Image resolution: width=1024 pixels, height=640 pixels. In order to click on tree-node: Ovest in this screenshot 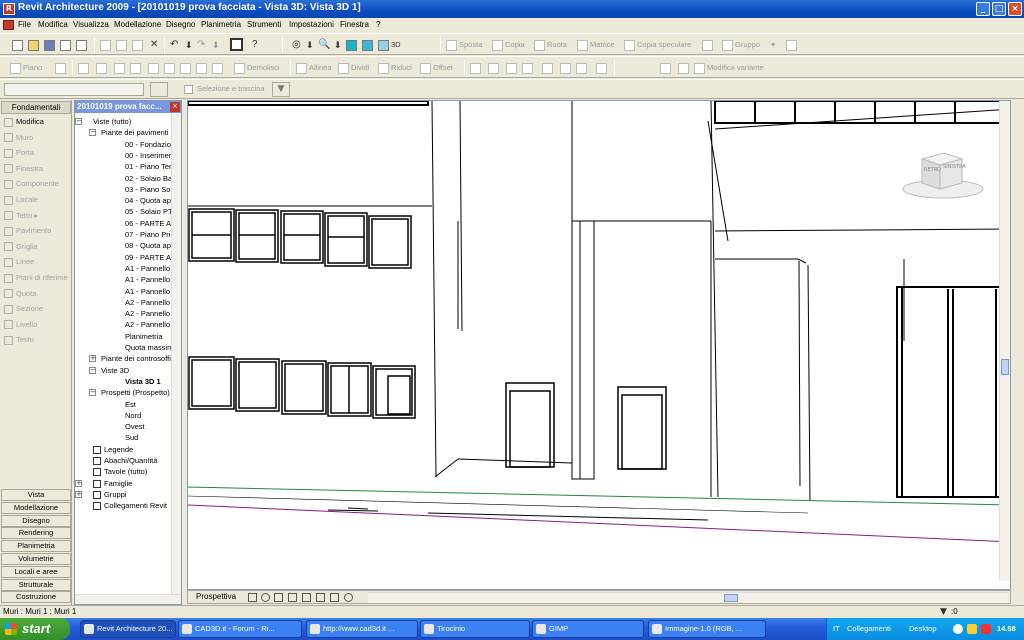, I will do `click(148, 426)`.